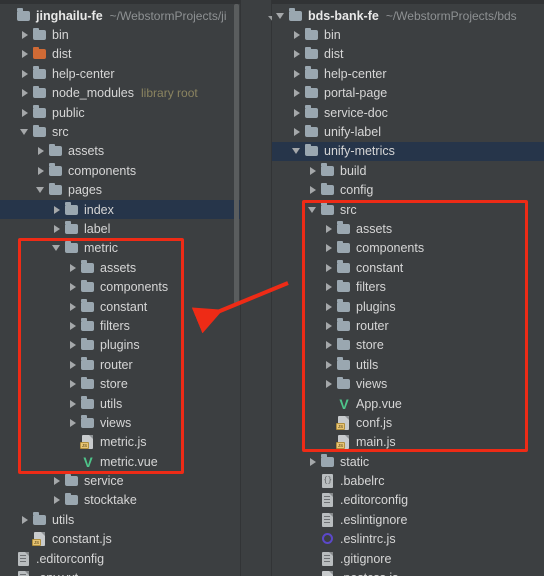 The width and height of the screenshot is (544, 576). What do you see at coordinates (408, 209) in the screenshot?
I see `tree-row: src` at bounding box center [408, 209].